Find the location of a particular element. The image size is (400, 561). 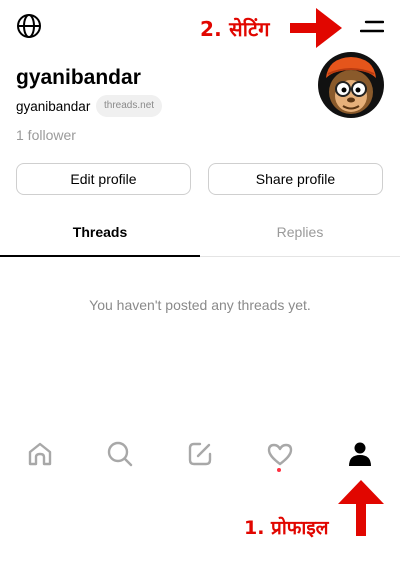

compose-icon is located at coordinates (200, 454).